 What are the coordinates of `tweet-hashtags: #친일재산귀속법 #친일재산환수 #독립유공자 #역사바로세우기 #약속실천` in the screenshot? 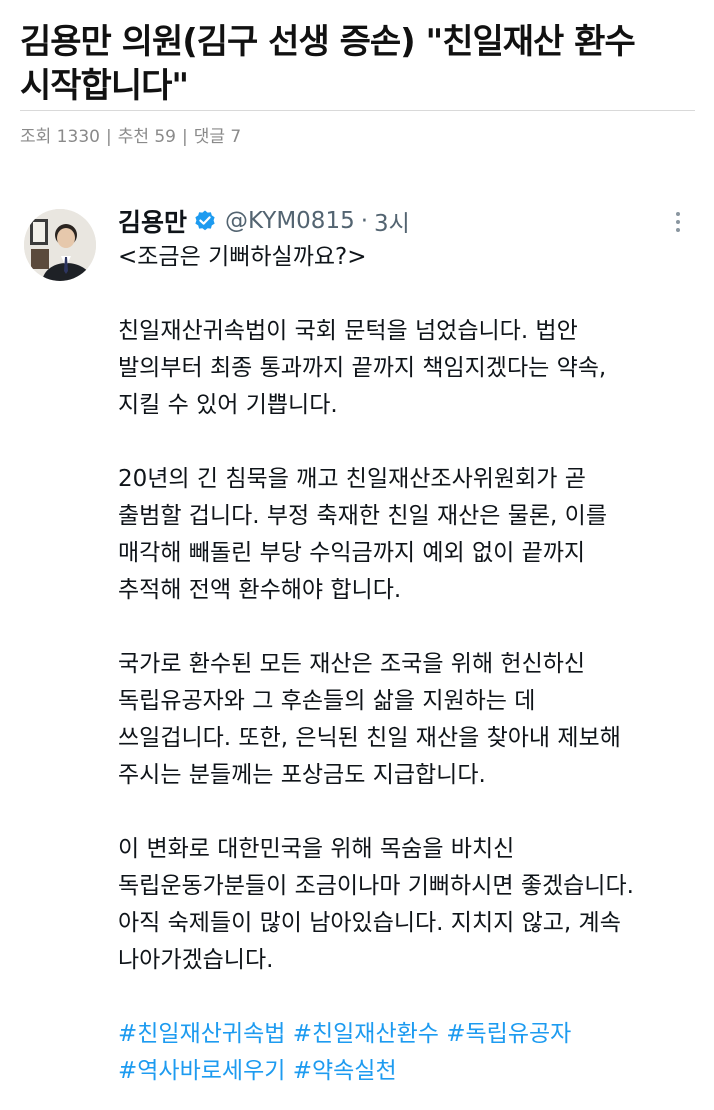 It's located at (413, 1053).